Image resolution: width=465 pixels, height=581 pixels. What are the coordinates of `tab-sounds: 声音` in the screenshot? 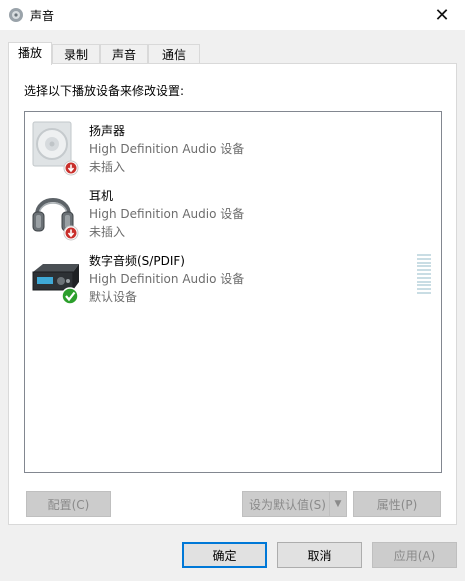 It's located at (124, 54).